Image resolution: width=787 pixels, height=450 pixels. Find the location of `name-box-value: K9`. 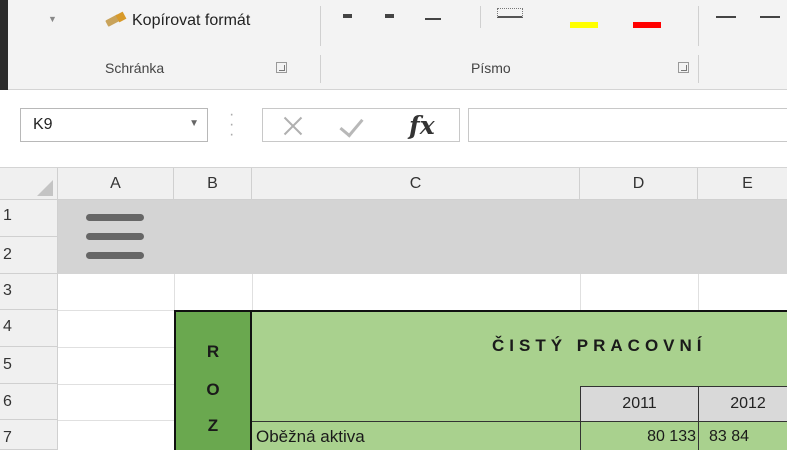

name-box-value: K9 is located at coordinates (43, 124).